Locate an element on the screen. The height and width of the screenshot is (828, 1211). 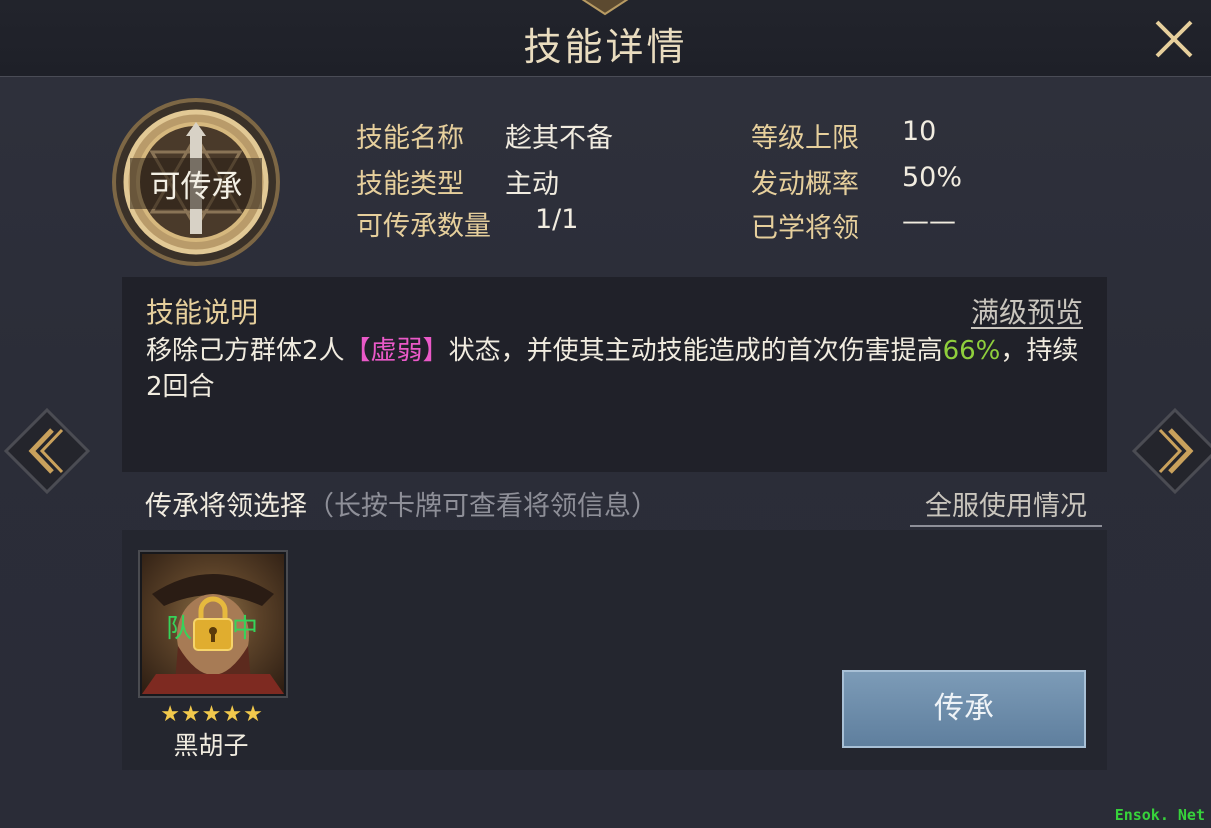
inherit-section-title: 传承将领选择（长按卡牌可查看将领信息） is located at coordinates (401, 503).